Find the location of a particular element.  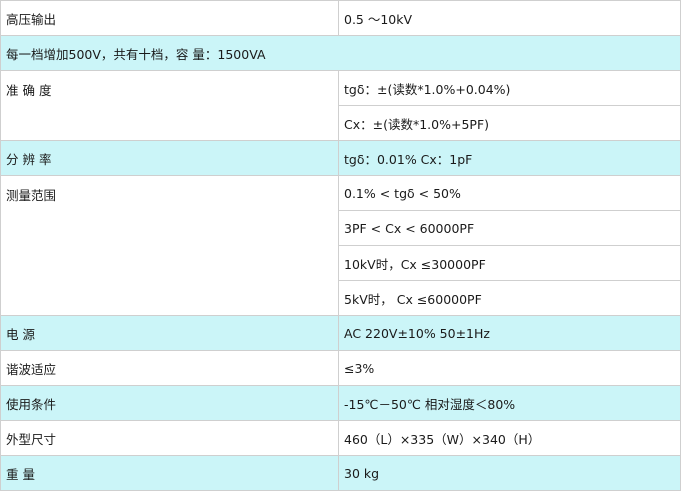

row-value: tgδ：±(读数*1.0%+0.04%) is located at coordinates (509, 88).